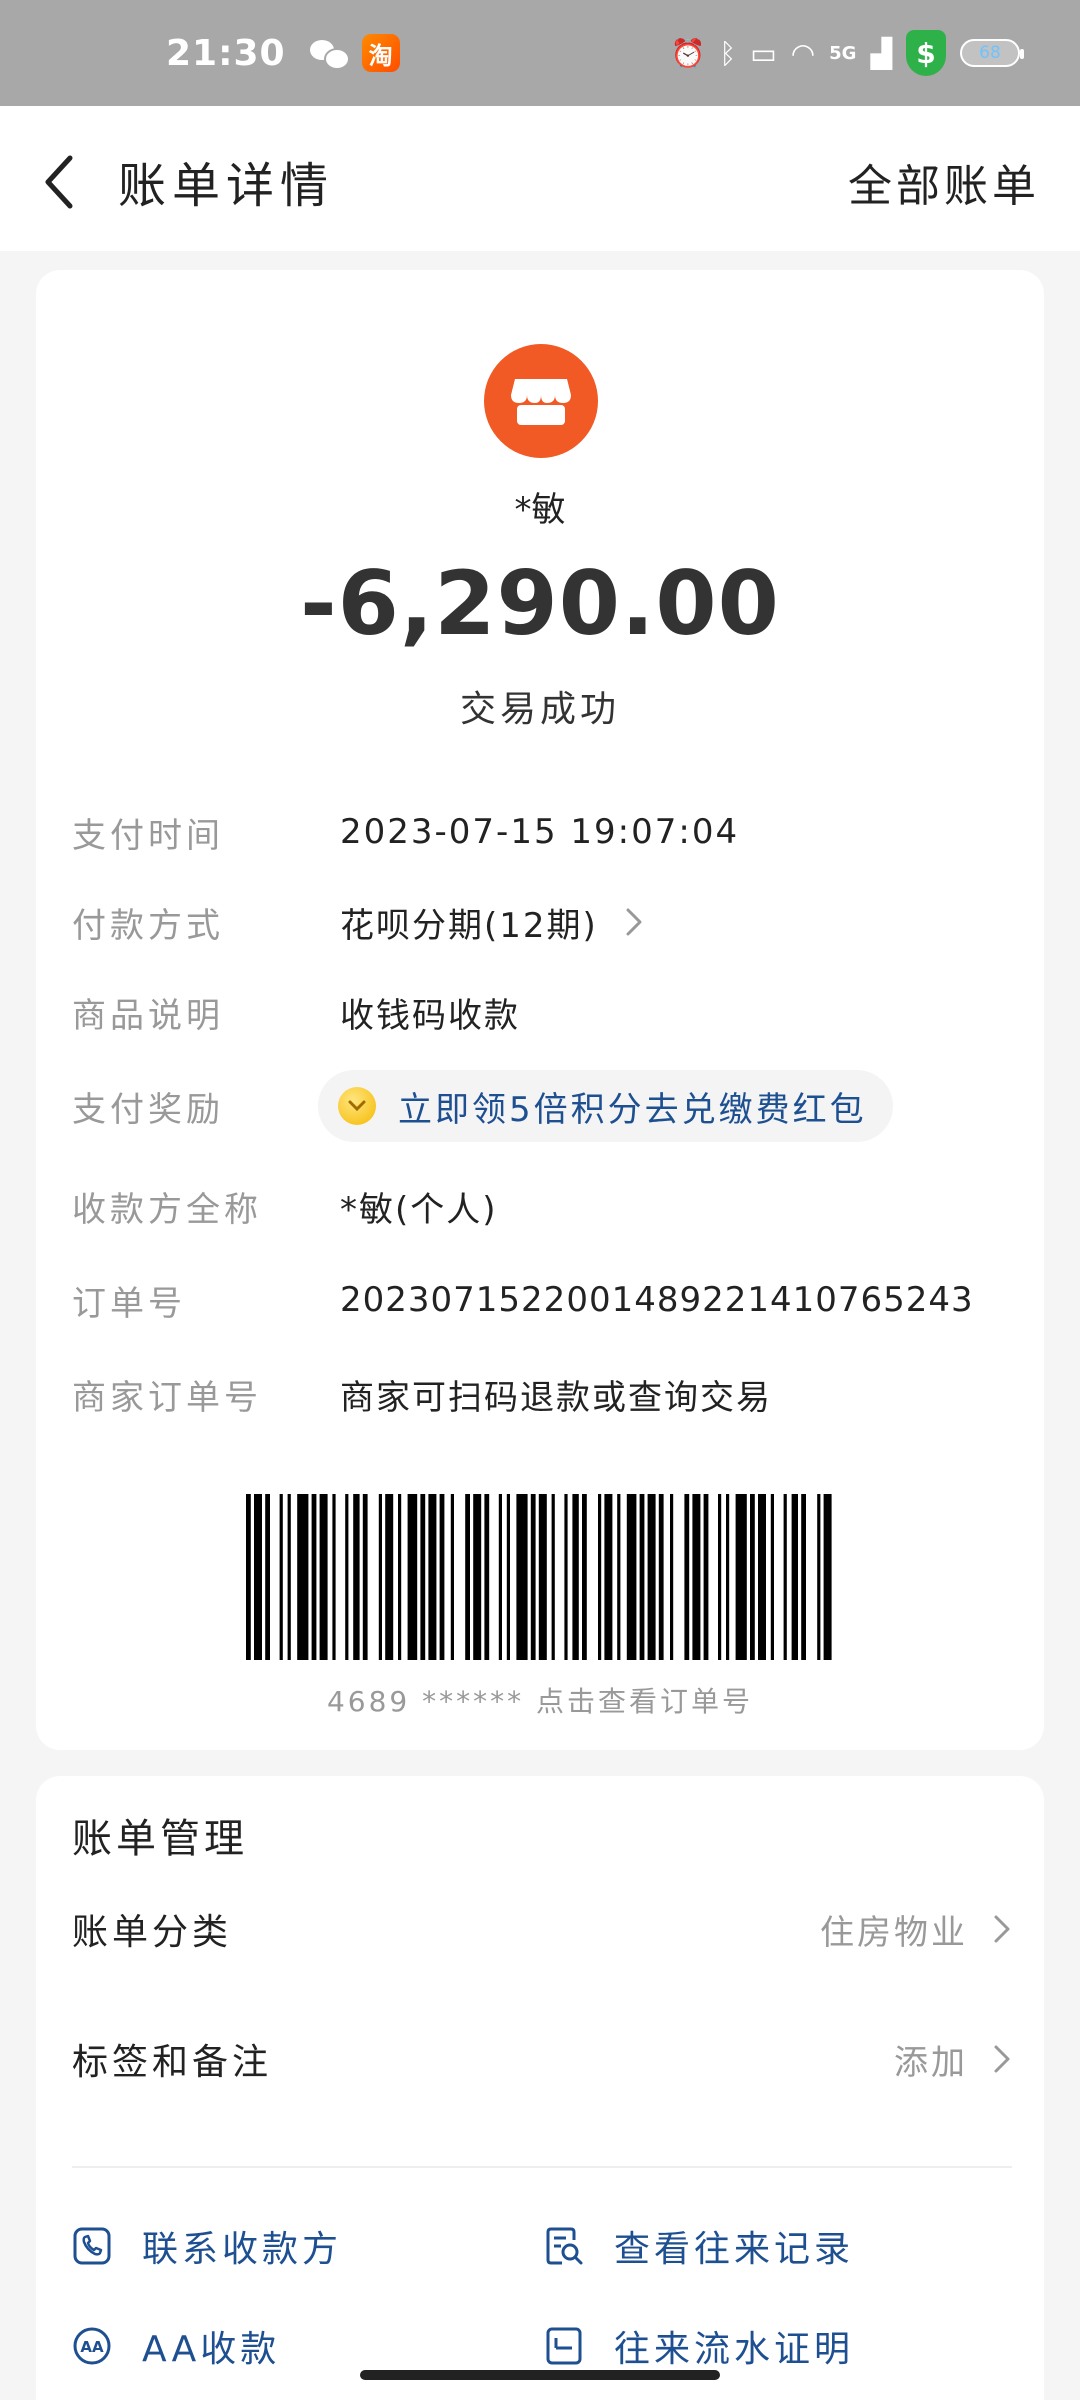 The width and height of the screenshot is (1080, 2400). I want to click on detail-label: 收款方全称, so click(167, 1209).